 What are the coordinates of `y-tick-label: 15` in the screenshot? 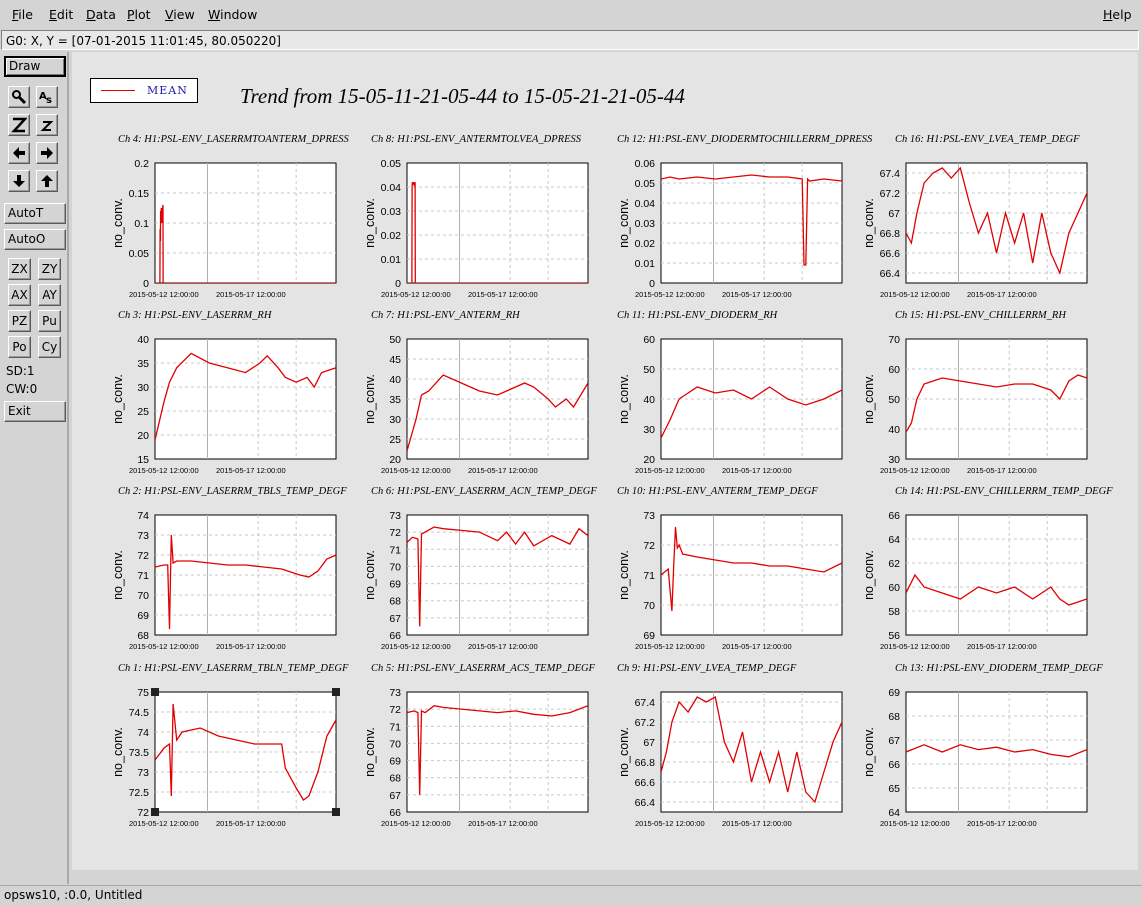 It's located at (143, 460).